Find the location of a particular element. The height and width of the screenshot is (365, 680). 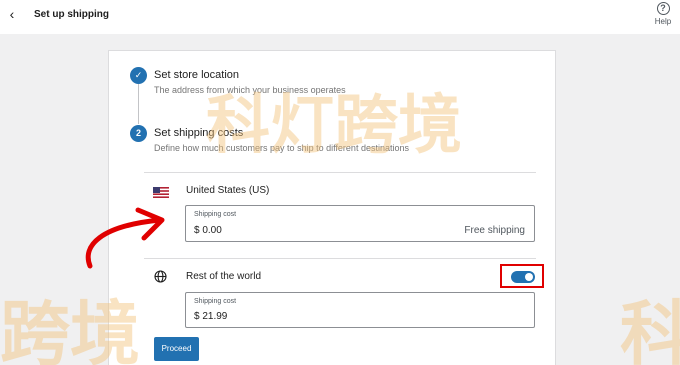

help-button: ? Help is located at coordinates (663, 14).